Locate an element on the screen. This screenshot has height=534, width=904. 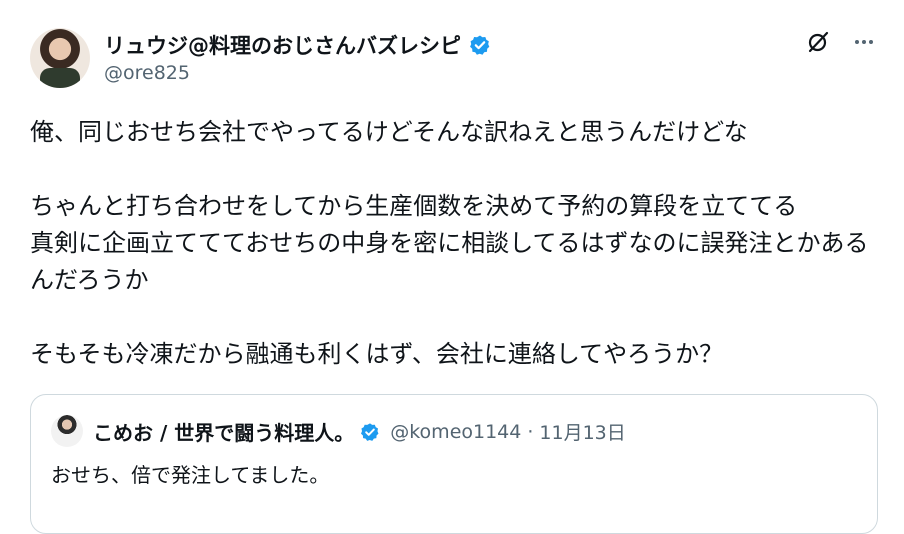
quoted-date: 11月13日 is located at coordinates (582, 431).